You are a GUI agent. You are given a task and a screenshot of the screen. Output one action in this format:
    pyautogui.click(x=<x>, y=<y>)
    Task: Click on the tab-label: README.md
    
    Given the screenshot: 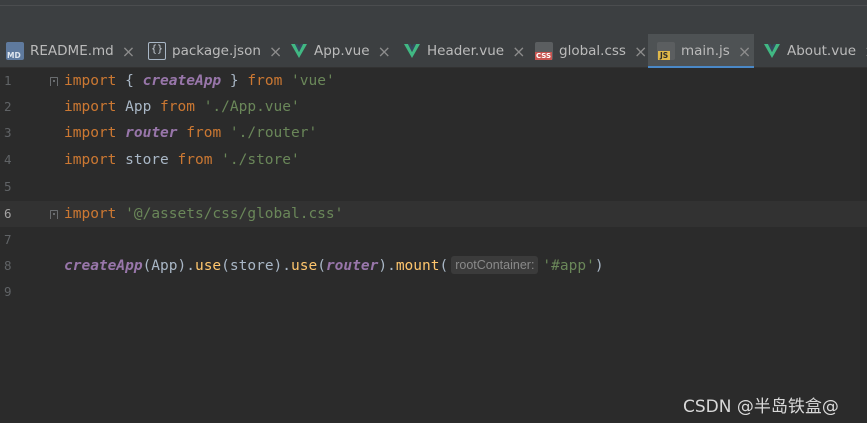 What is the action you would take?
    pyautogui.click(x=72, y=51)
    